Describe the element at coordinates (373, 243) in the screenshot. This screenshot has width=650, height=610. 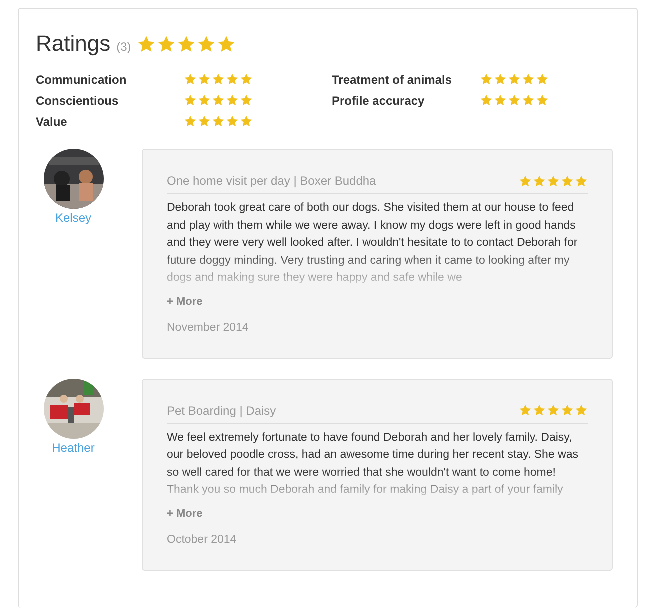
I see `review-text: Deborah took great care of both our dogs. She visited them at our house to feed and play with them while we were away. I know my dogs were left in good hands and they were very well looked after. I wouldn't hesitate to to contact Deborah for future doggy minding. Very trusting and caring when it came to looking after my dogs and making sure they were happy and safe while we` at that location.